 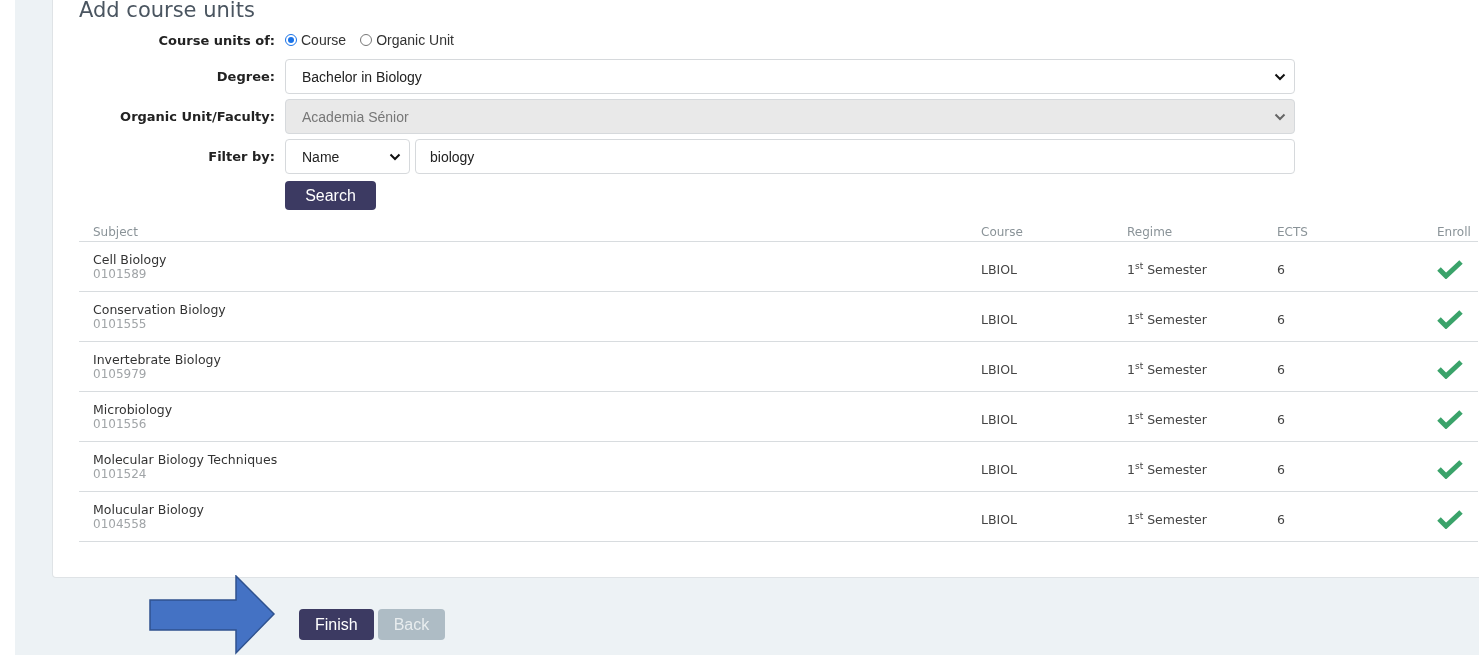 What do you see at coordinates (116, 231) in the screenshot?
I see `column-header: Subject` at bounding box center [116, 231].